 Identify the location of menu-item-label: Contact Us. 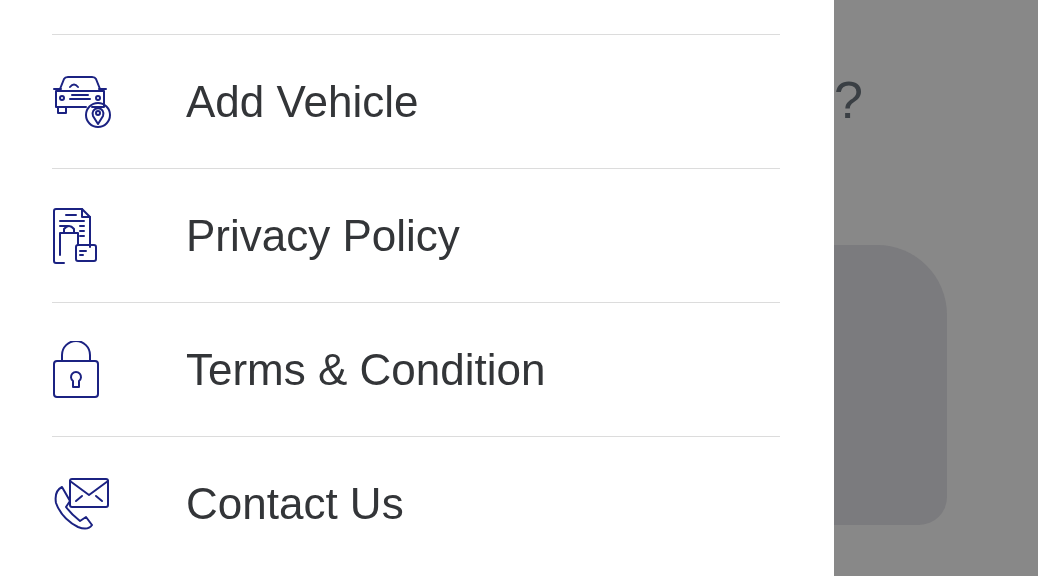
(295, 503).